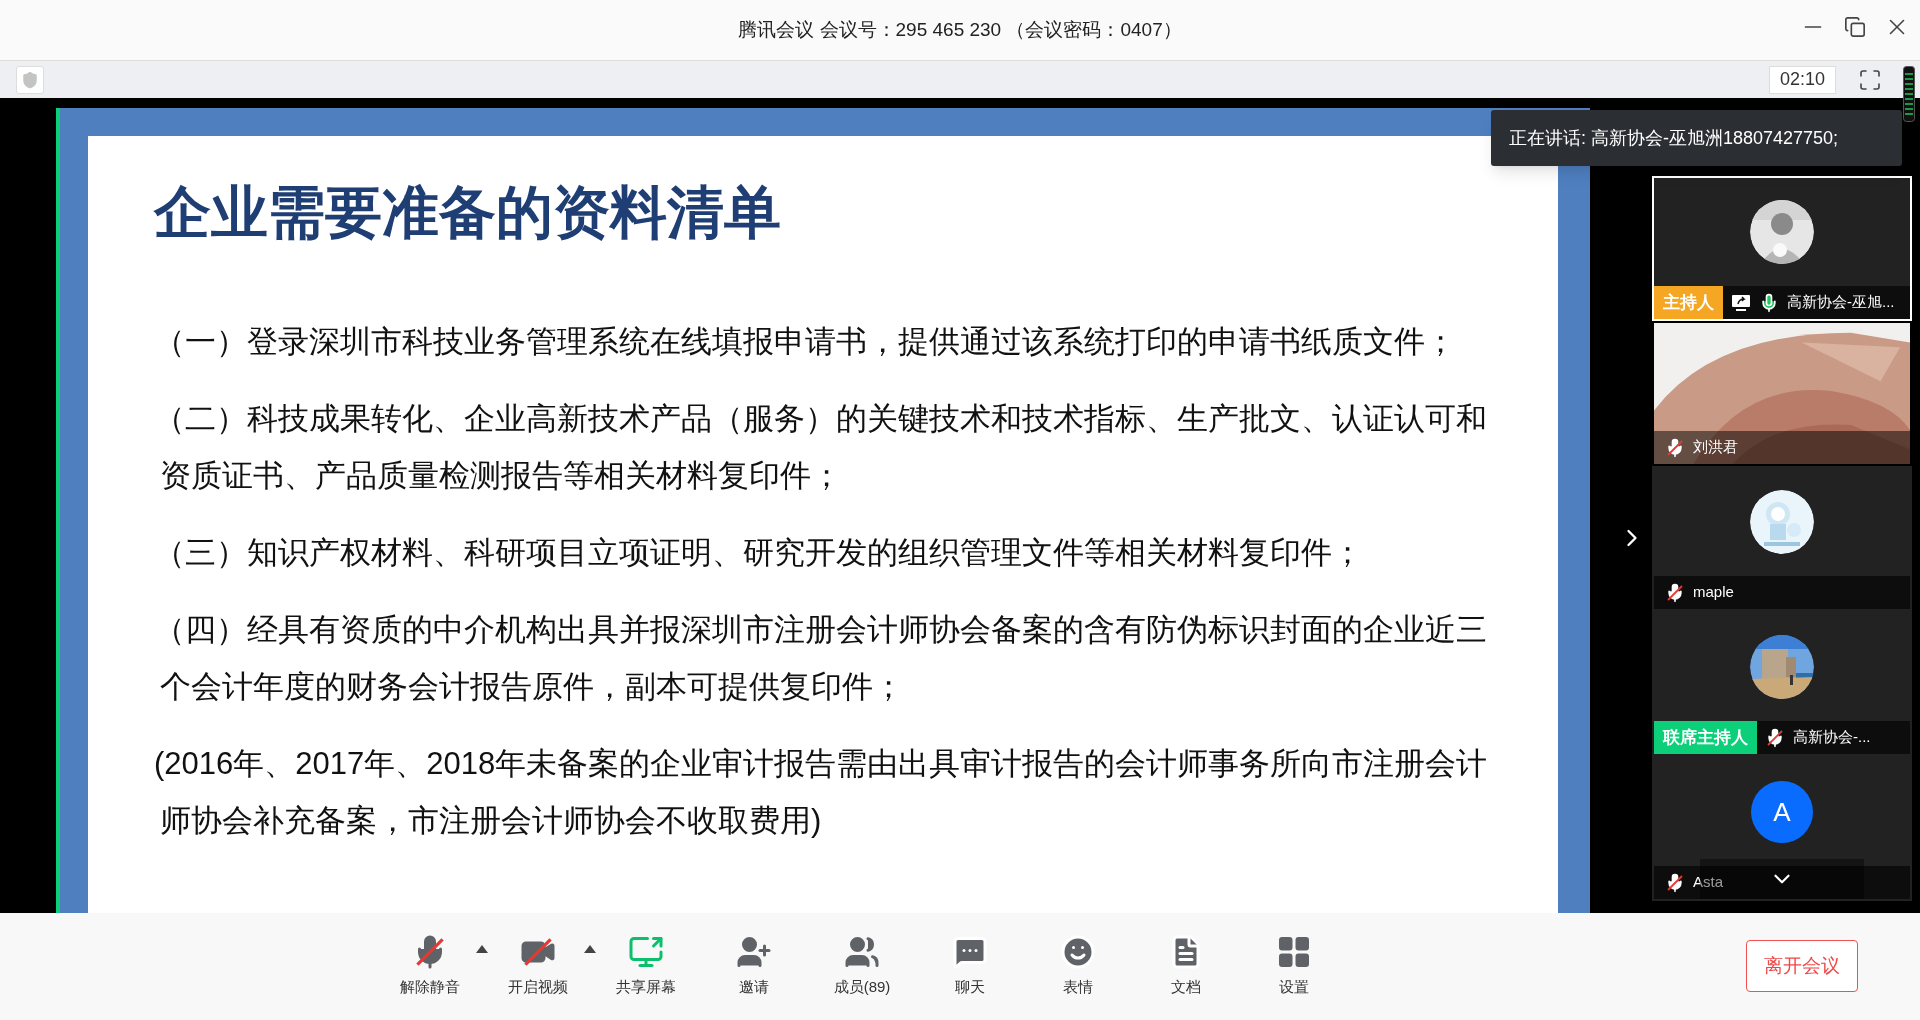 Image resolution: width=1920 pixels, height=1020 pixels. What do you see at coordinates (1909, 94) in the screenshot?
I see `volume-meter-icon` at bounding box center [1909, 94].